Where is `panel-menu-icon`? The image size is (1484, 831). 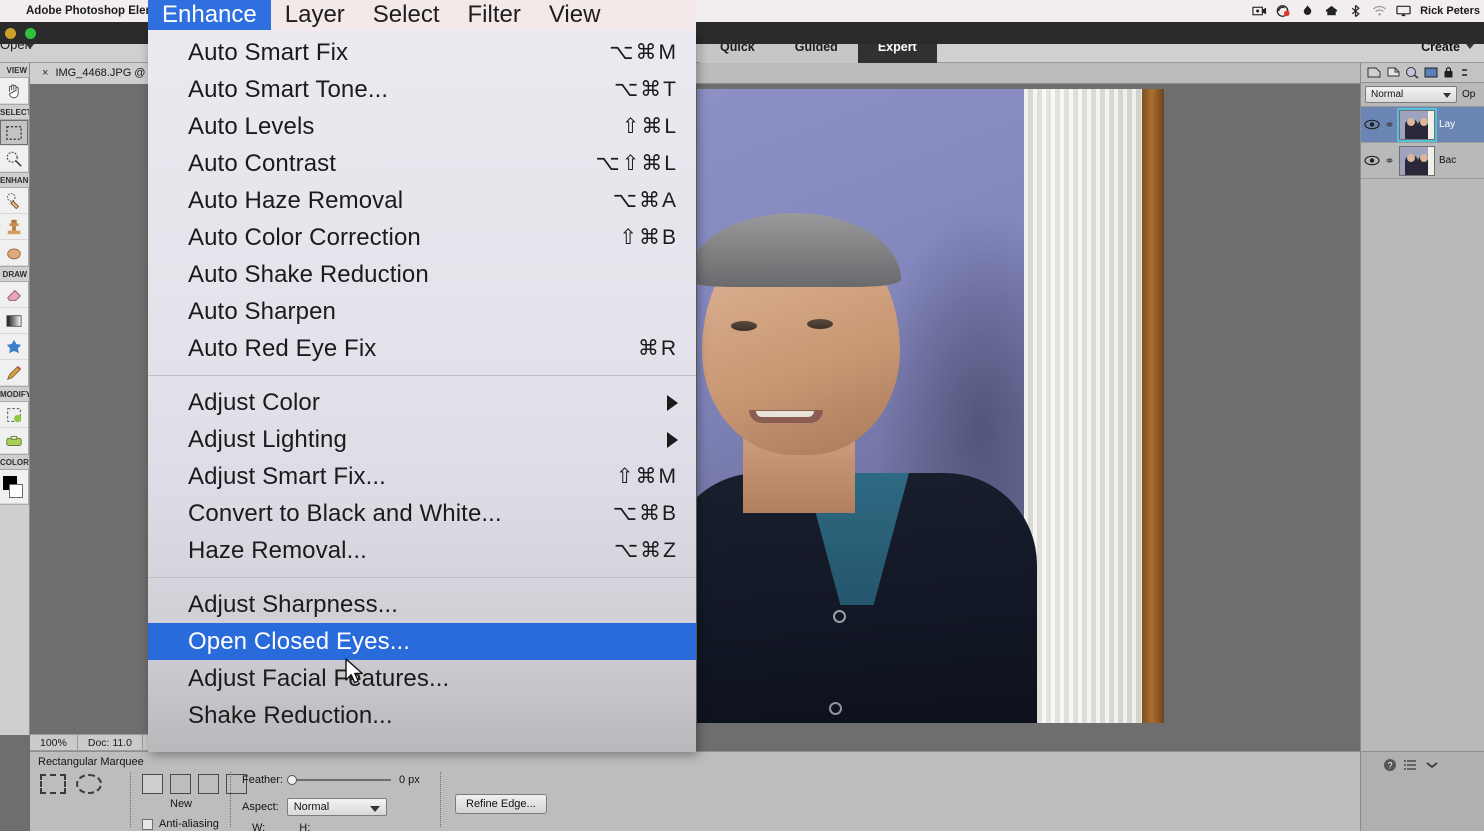
panel-menu-icon is located at coordinates (1411, 765).